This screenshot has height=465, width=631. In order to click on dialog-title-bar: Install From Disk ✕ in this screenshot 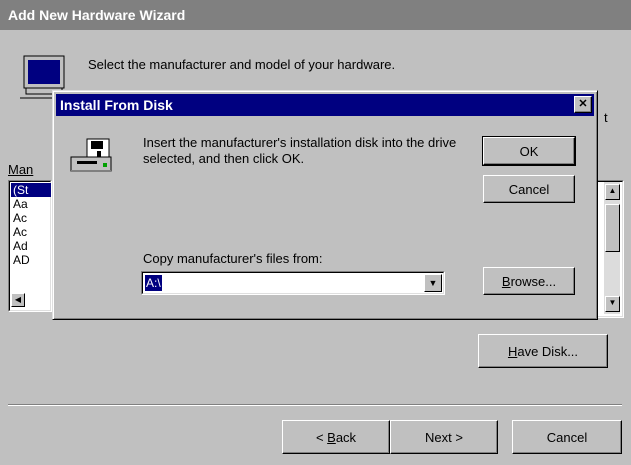, I will do `click(325, 105)`.